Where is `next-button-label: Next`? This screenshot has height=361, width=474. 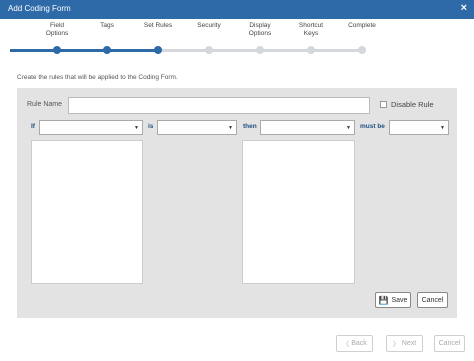
next-button-label: Next is located at coordinates (409, 343).